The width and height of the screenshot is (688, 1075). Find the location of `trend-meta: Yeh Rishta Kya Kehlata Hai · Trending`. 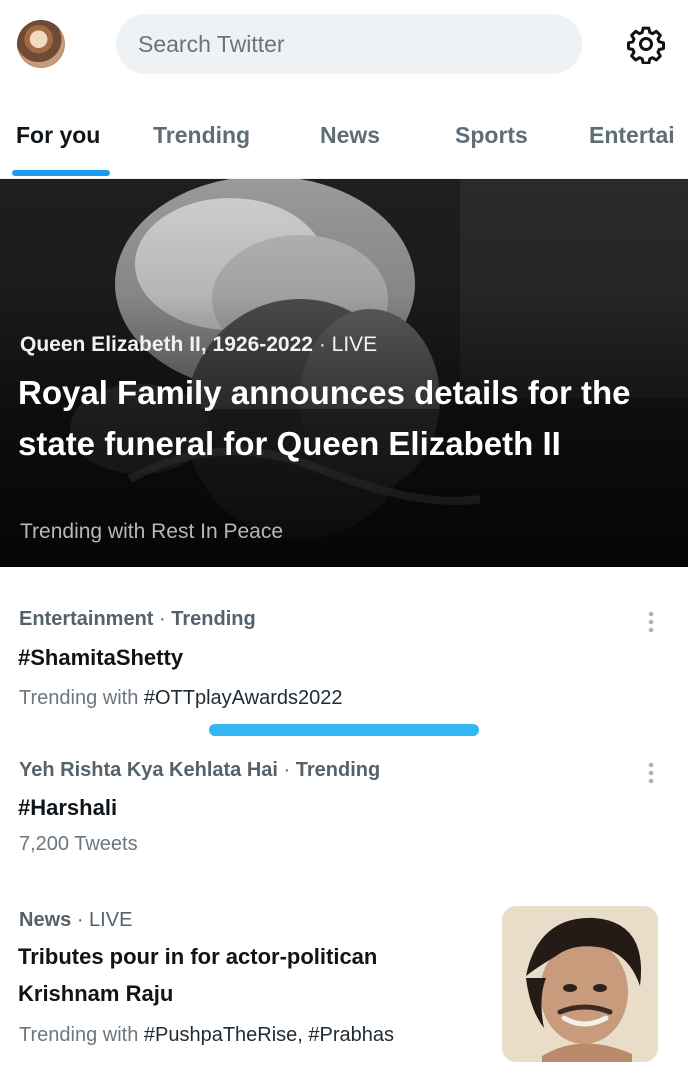

trend-meta: Yeh Rishta Kya Kehlata Hai · Trending is located at coordinates (199, 770).